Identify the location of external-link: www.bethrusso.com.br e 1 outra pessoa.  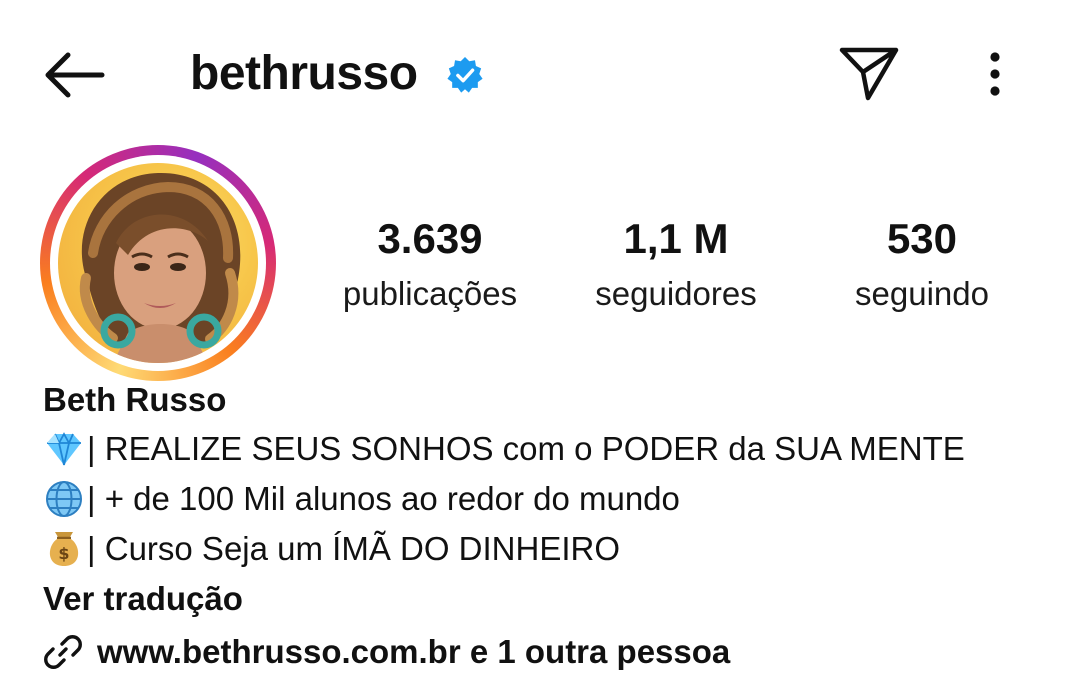
(548, 652).